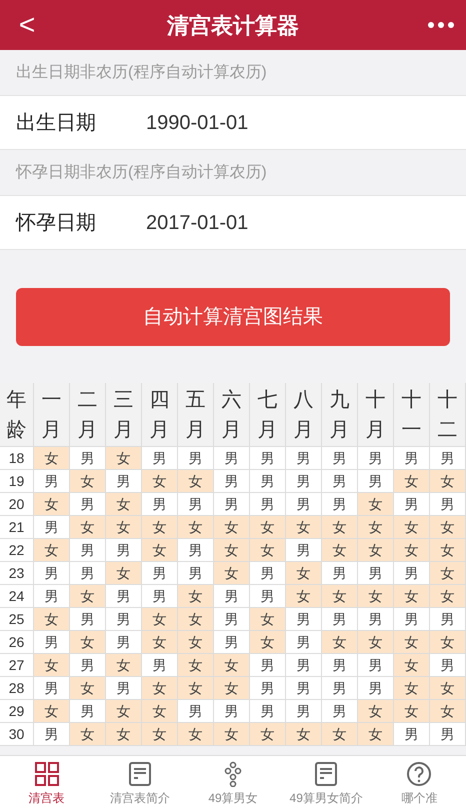  I want to click on tab-item: 清宫表简介, so click(139, 783).